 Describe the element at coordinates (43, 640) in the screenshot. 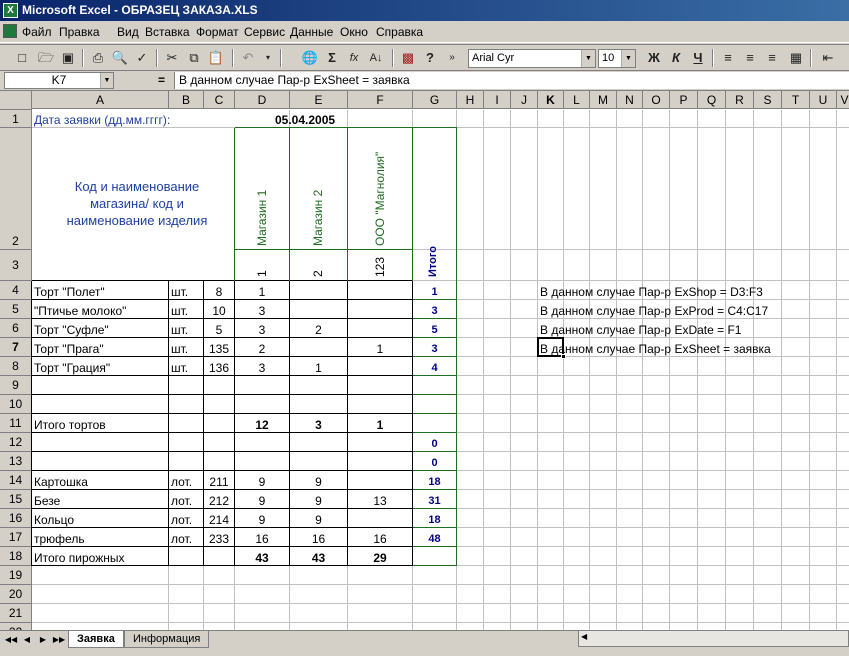

I see `next-sheet-icon: ▶` at that location.